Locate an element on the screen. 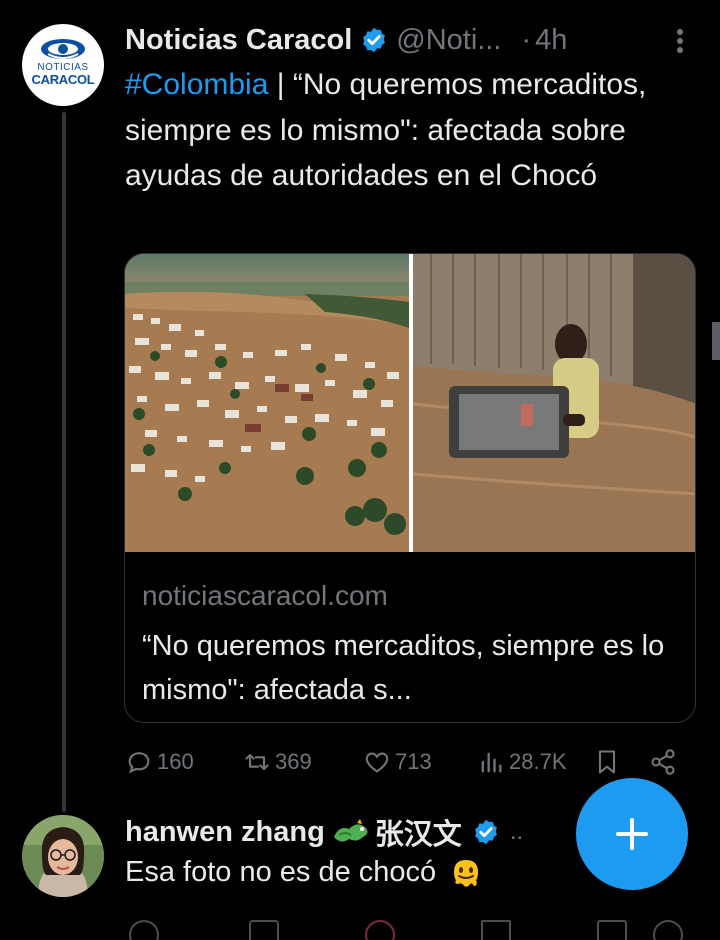 The image size is (720, 940). dragon-emoji-icon is located at coordinates (350, 830).